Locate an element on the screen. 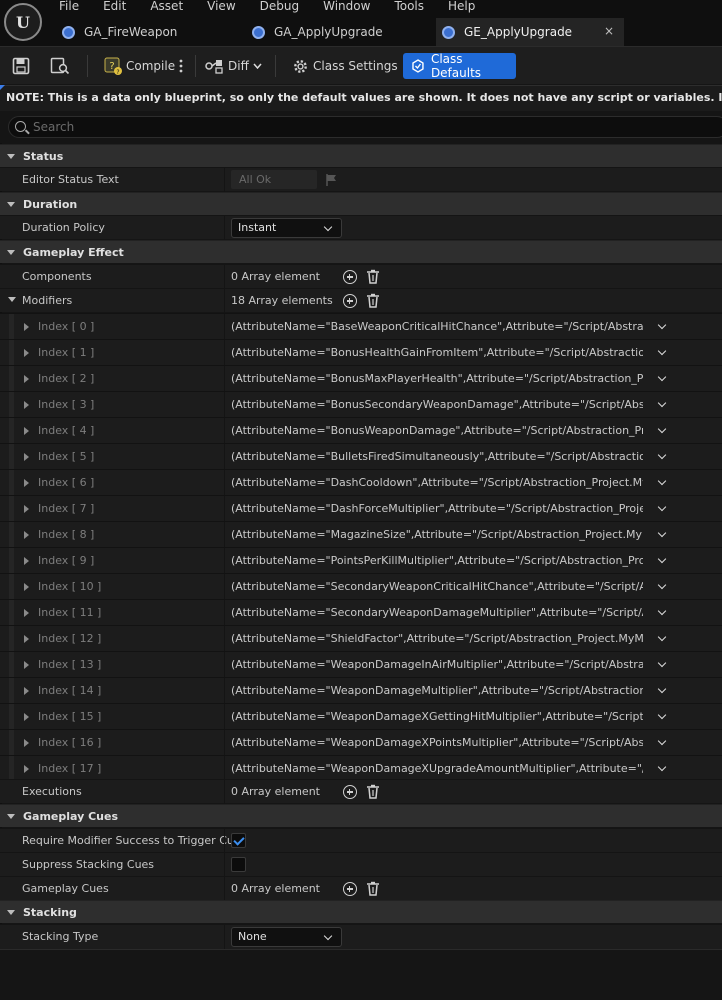 The height and width of the screenshot is (1000, 722). suppress-stacking-cues-checkbox is located at coordinates (238, 864).